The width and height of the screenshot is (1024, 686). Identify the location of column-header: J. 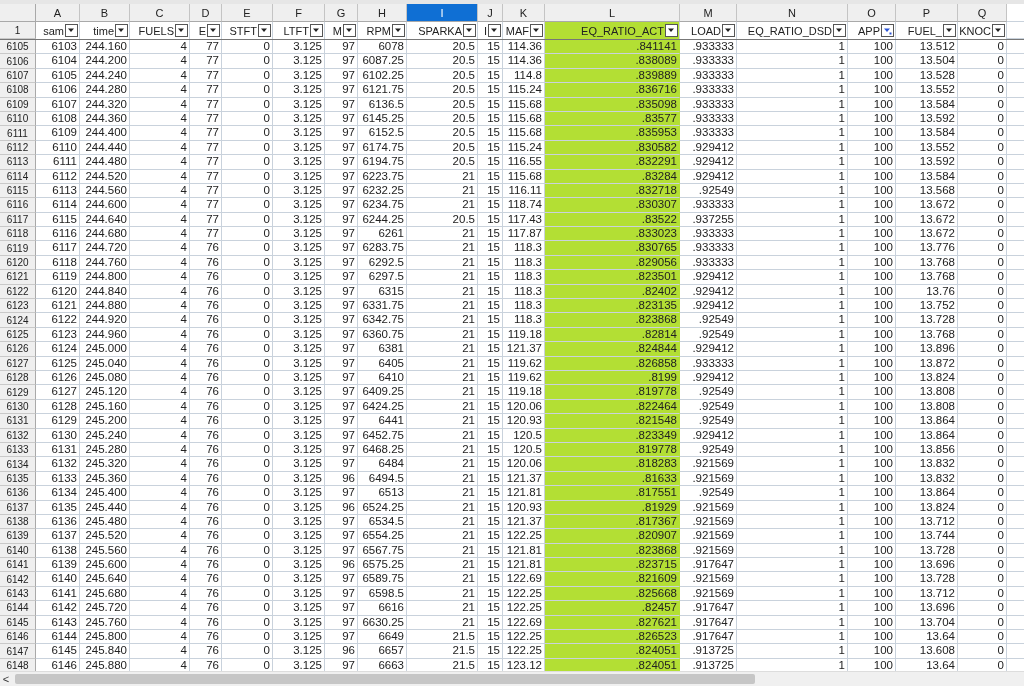
(490, 13).